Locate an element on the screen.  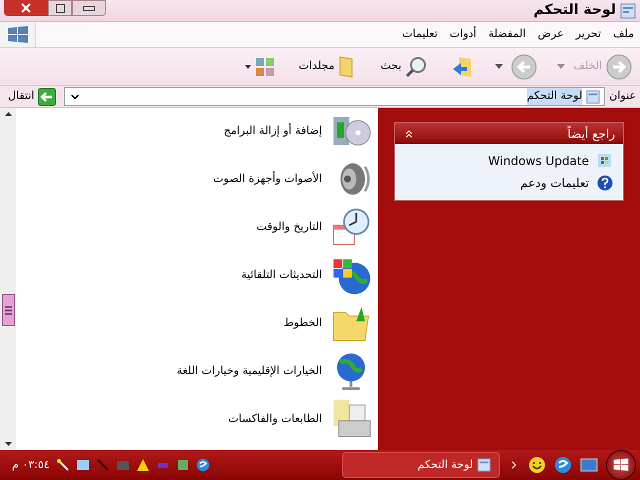
menu-item: المفضلة is located at coordinates (507, 34).